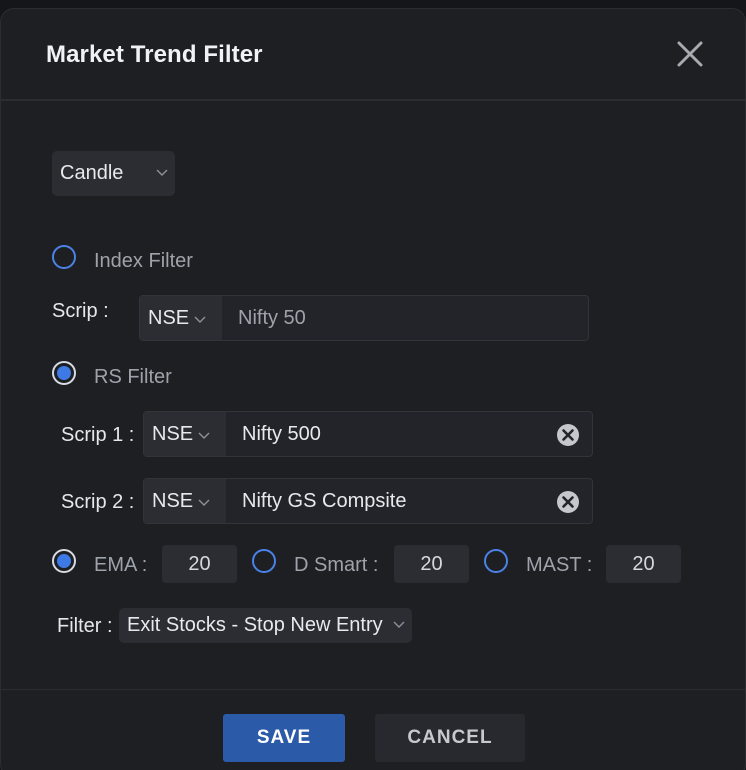  Describe the element at coordinates (409, 501) in the screenshot. I see `scrip2-input: Nifty GS Compsite` at that location.